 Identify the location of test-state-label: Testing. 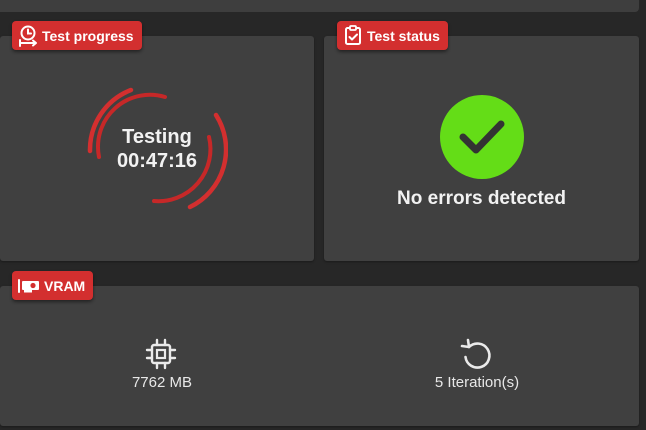
(157, 137).